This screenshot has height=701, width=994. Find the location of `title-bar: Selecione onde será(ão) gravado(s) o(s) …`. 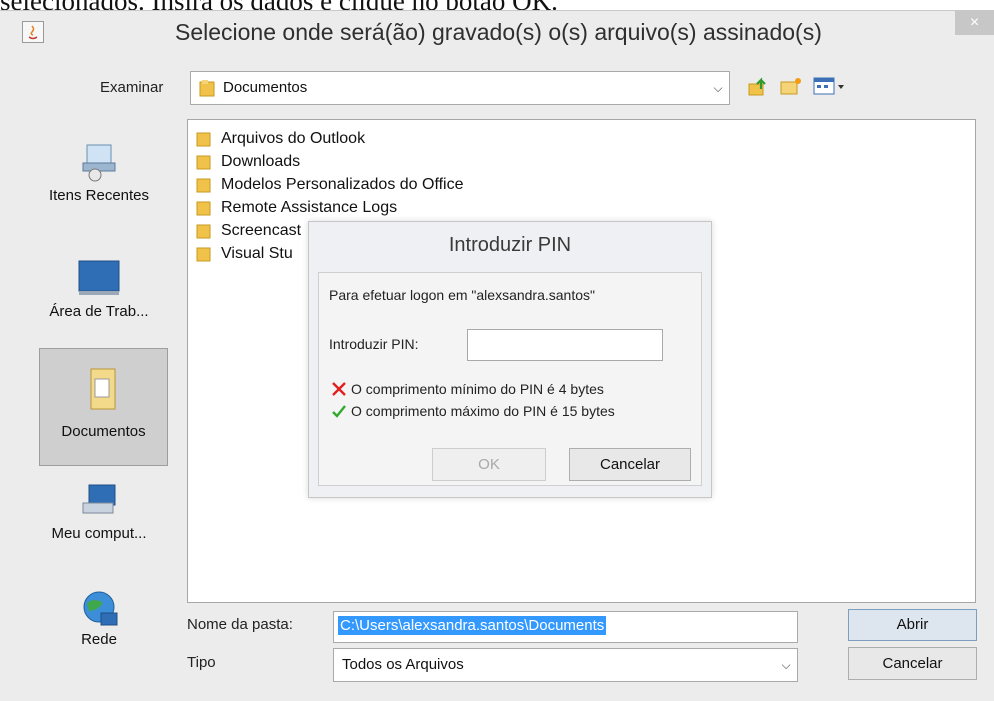

title-bar: Selecione onde será(ão) gravado(s) o(s) … is located at coordinates (497, 31).